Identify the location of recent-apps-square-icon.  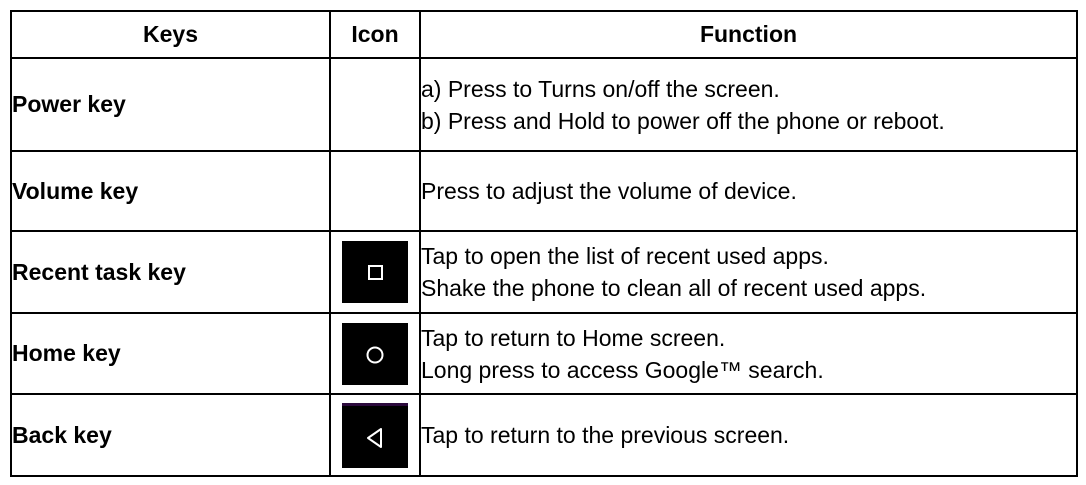
(375, 272).